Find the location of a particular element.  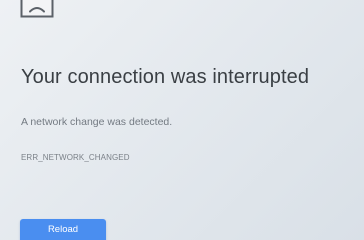

reload-button: Reload is located at coordinates (63, 229).